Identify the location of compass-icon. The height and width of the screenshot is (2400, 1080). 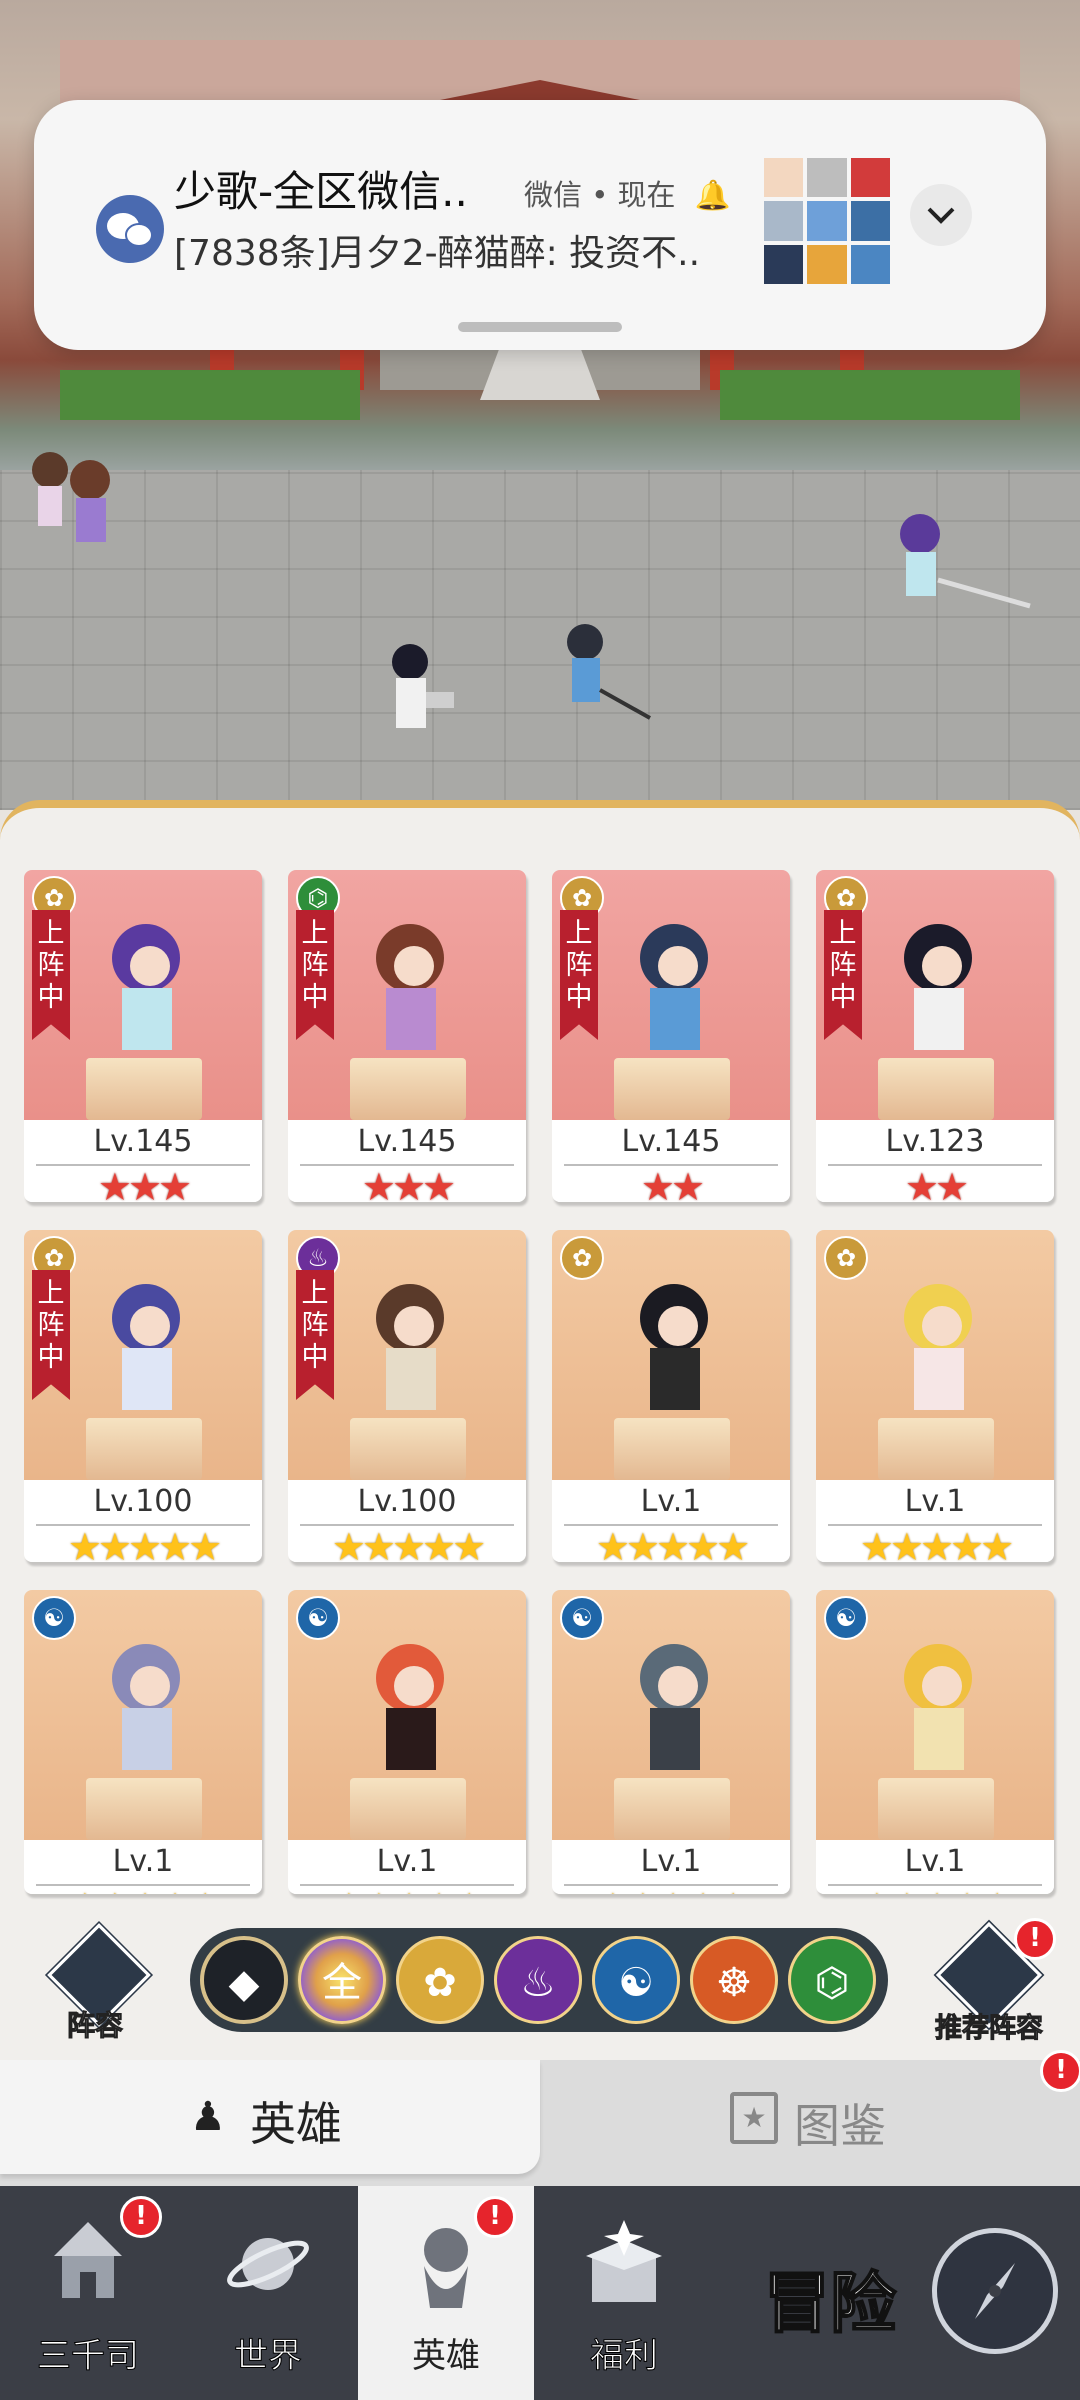
(995, 2291).